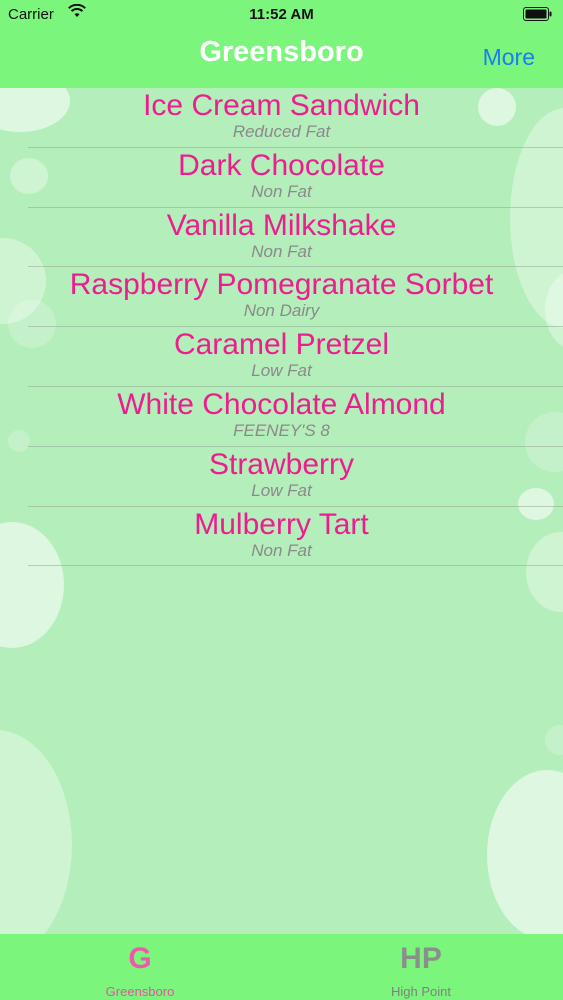 The height and width of the screenshot is (1000, 563). What do you see at coordinates (509, 57) in the screenshot?
I see `more-button: More` at bounding box center [509, 57].